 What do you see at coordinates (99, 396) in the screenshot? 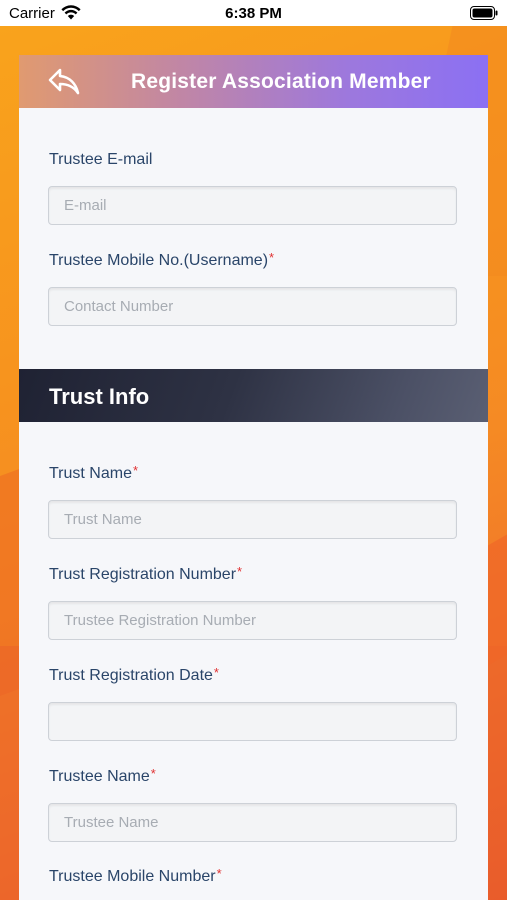
I see `section-title: Trust Info` at bounding box center [99, 396].